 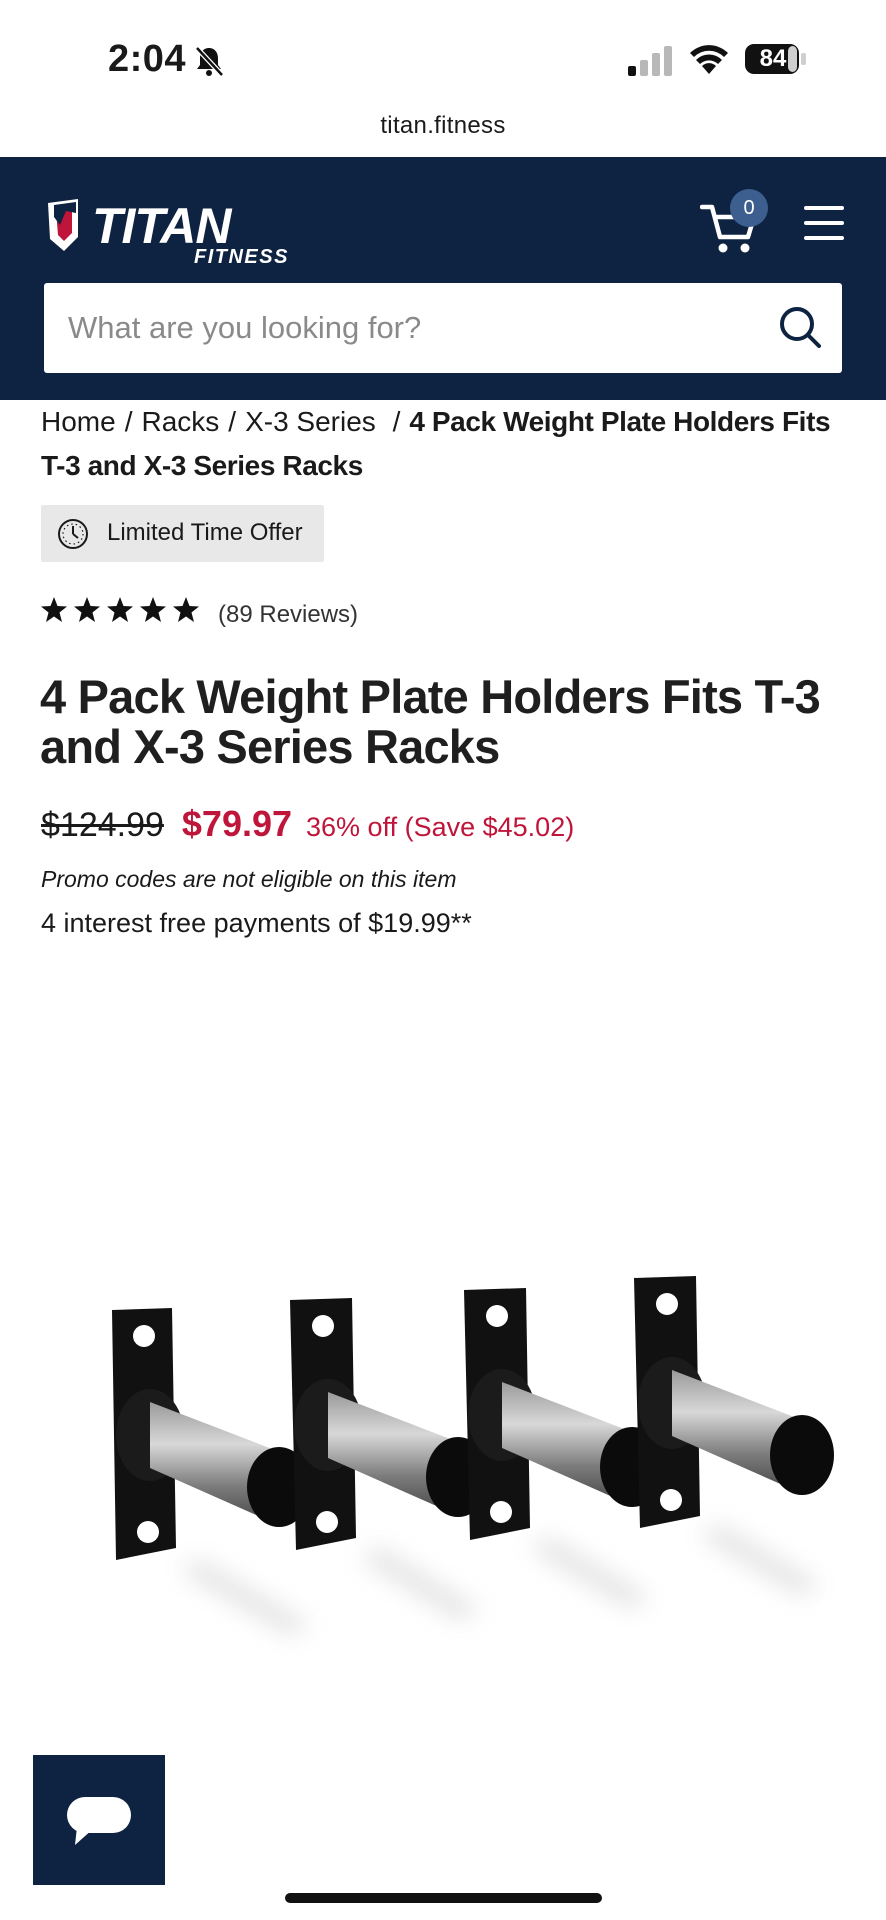 I want to click on cellular-signal-icon, so click(x=650, y=61).